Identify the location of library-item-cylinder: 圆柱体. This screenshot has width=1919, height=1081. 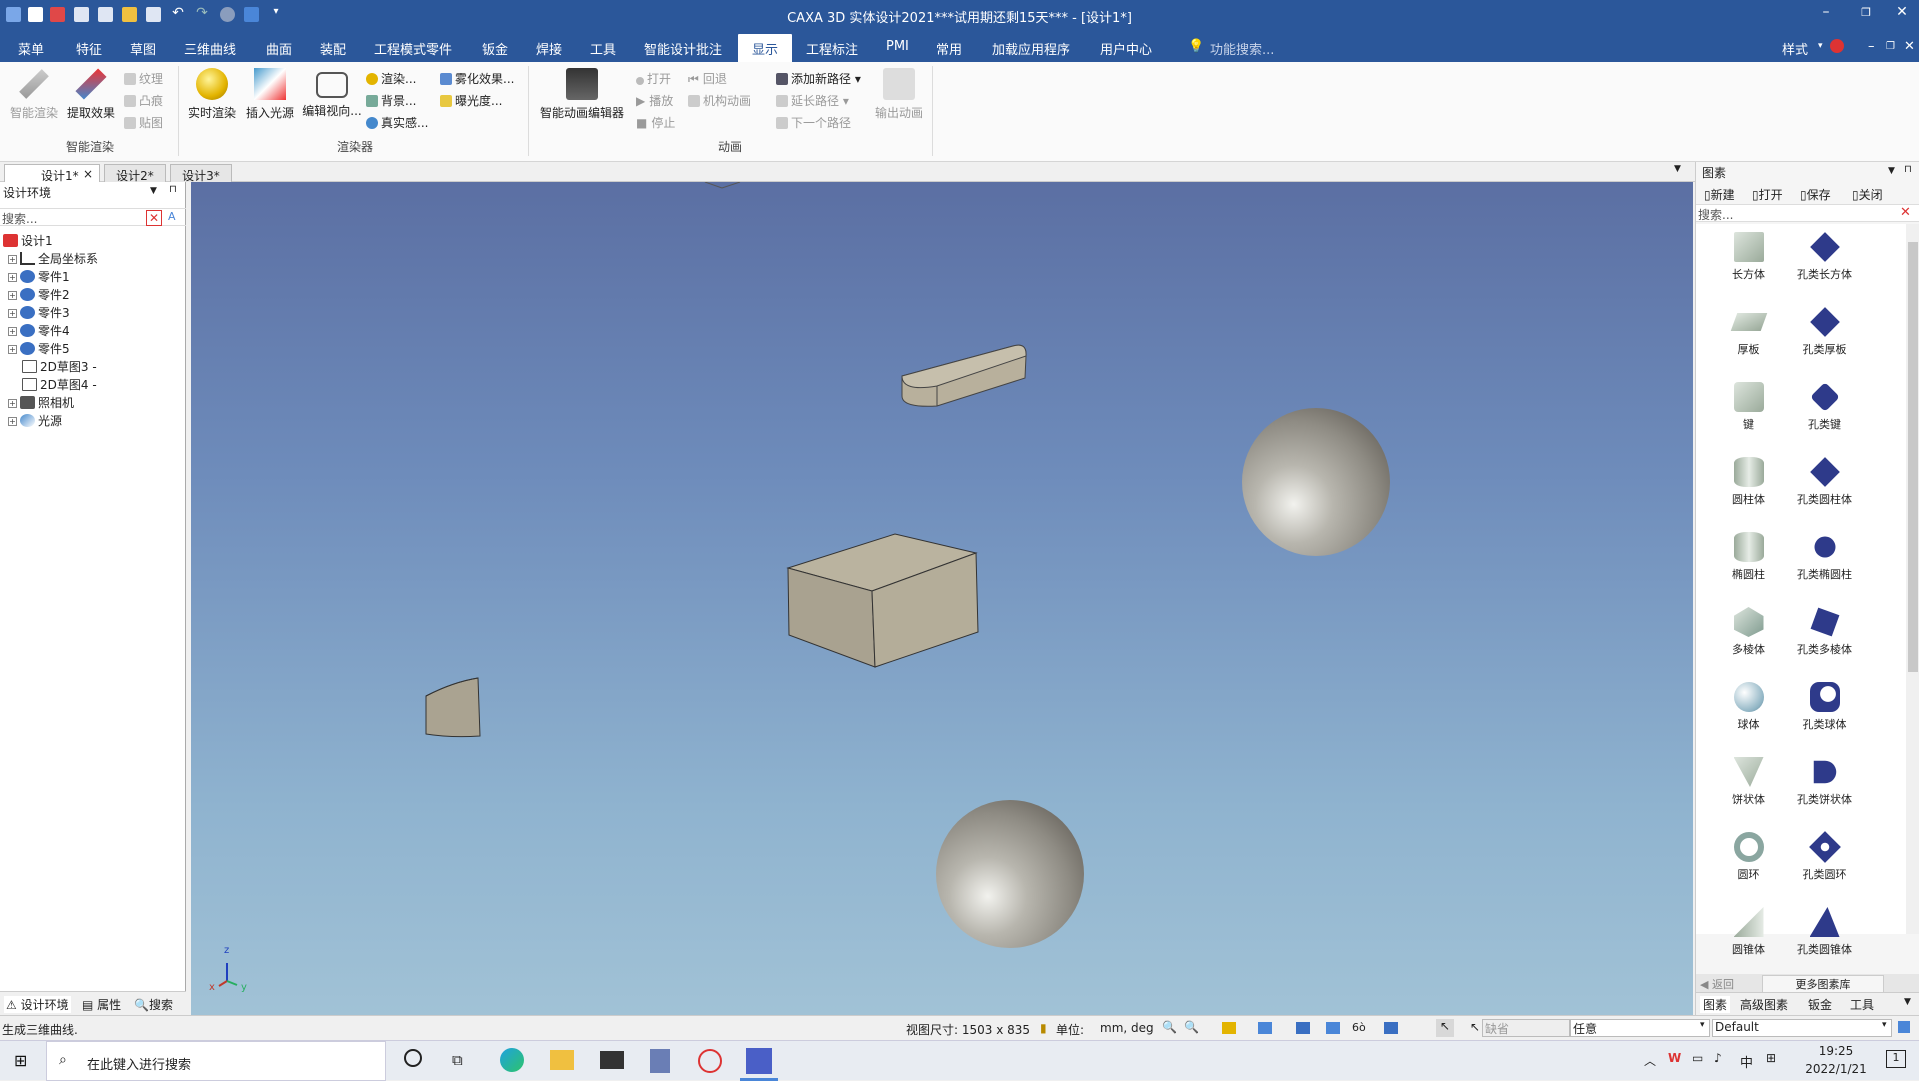
(1748, 482).